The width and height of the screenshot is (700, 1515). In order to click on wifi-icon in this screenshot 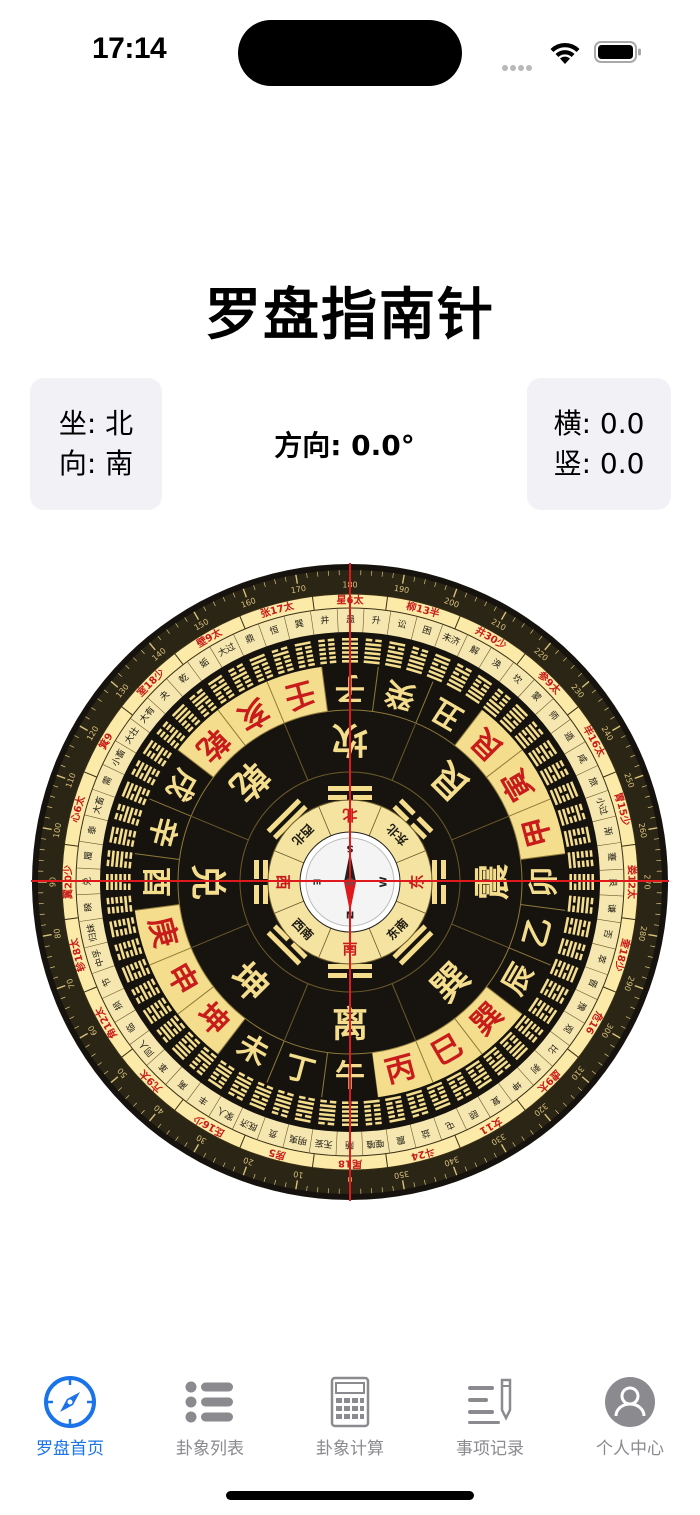, I will do `click(565, 53)`.